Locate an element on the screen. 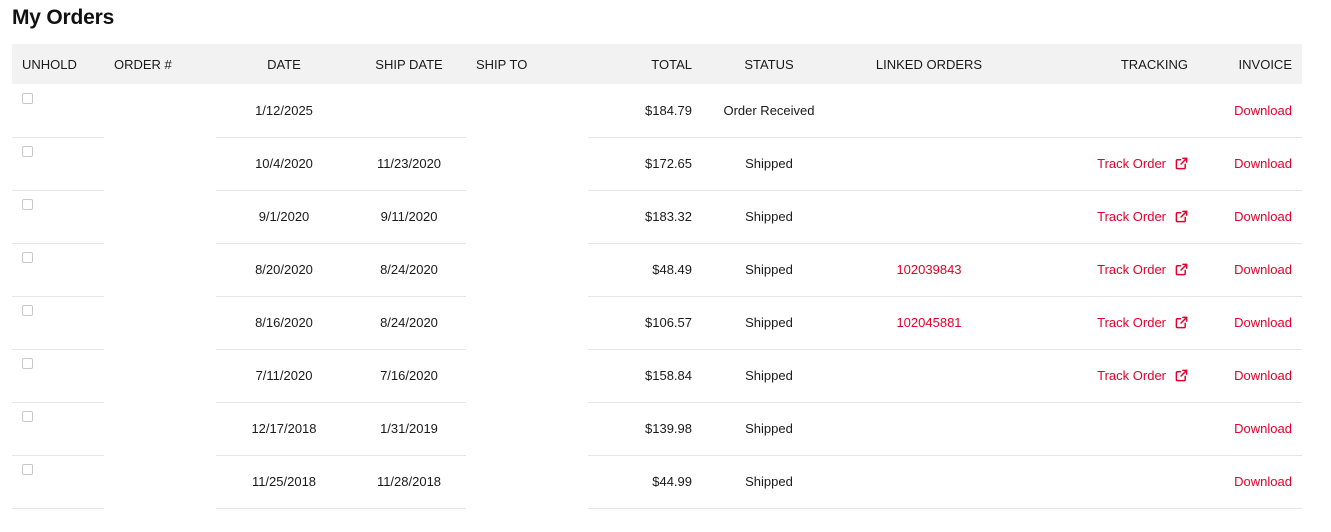 The image size is (1331, 532). order-total: $183.32 is located at coordinates (645, 217).